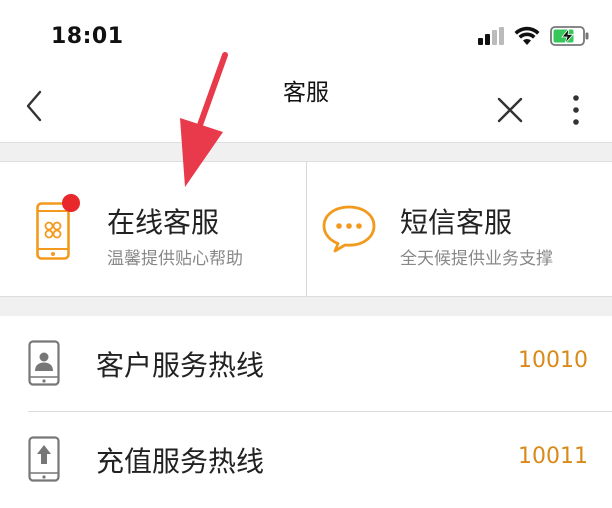 The width and height of the screenshot is (612, 508). I want to click on hotline-number: 10010, so click(553, 360).